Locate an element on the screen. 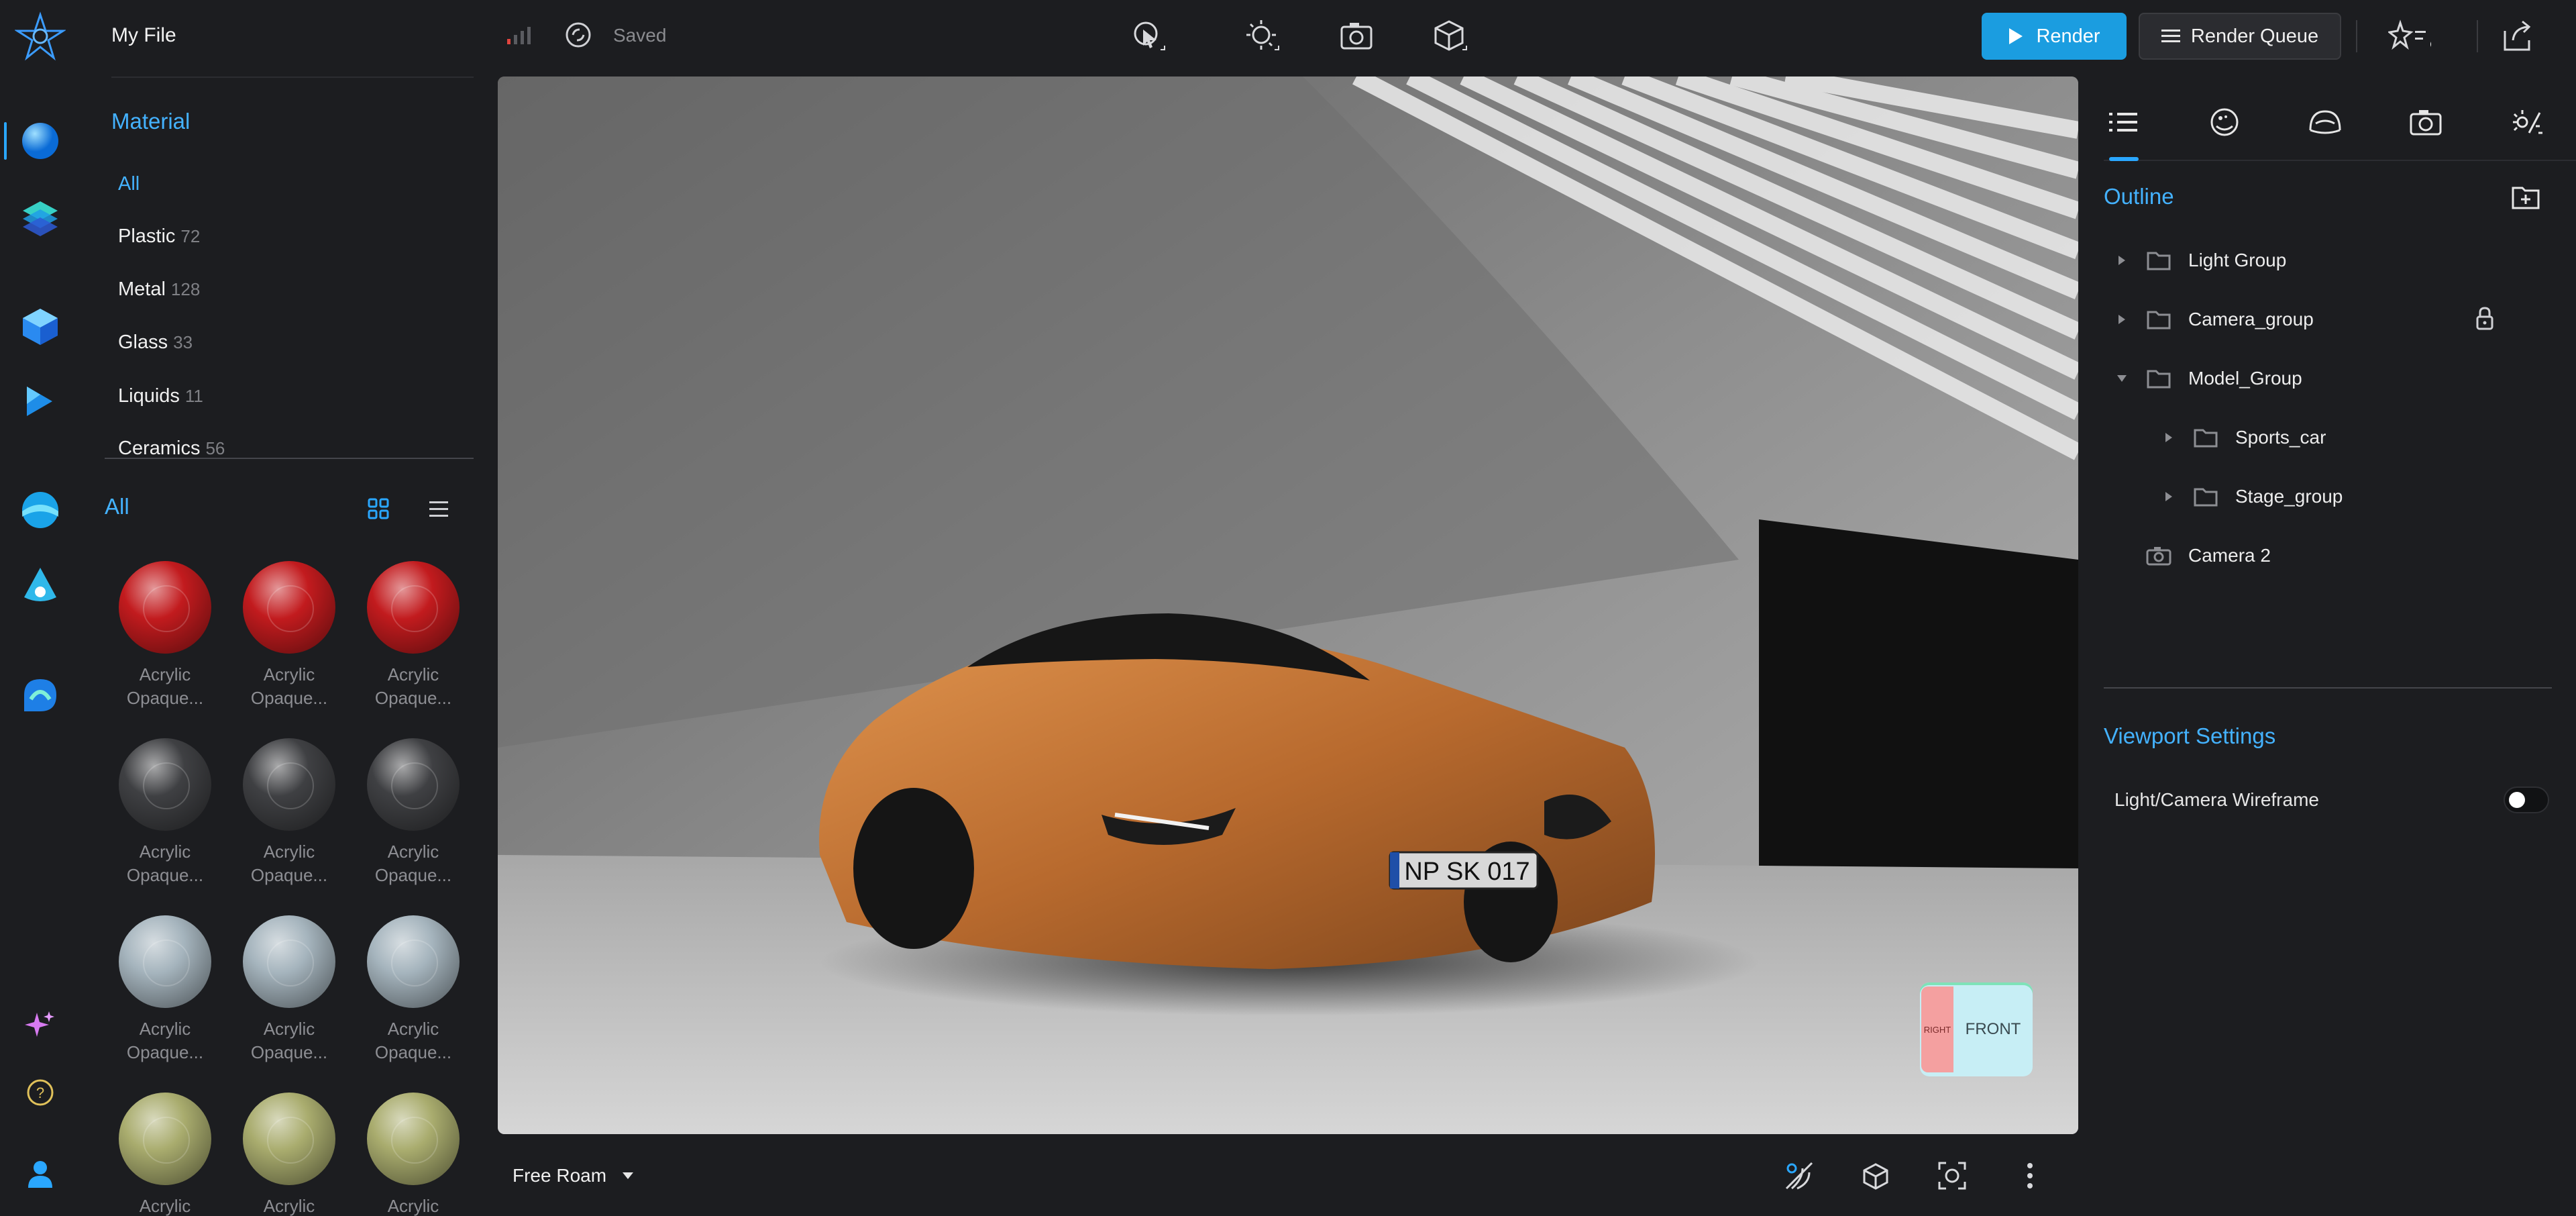 The width and height of the screenshot is (2576, 1216). file-title: My File is located at coordinates (143, 35).